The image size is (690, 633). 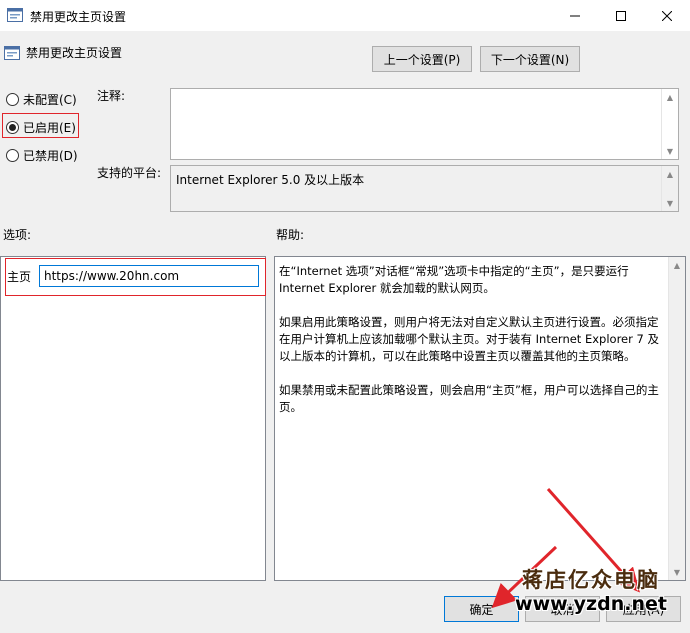 I want to click on platform-label: 支持的平台:, so click(x=129, y=173).